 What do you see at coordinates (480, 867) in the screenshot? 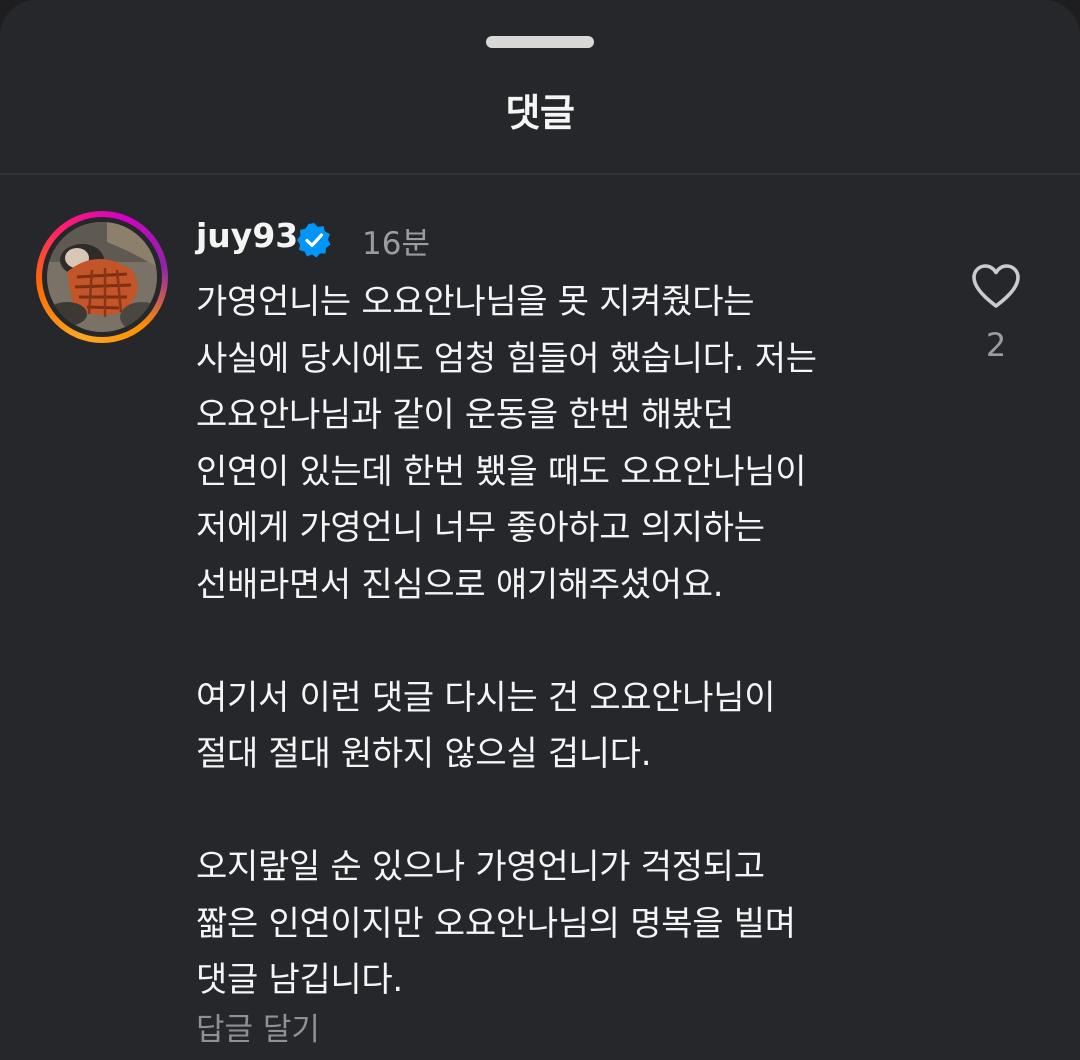
I see `comment-line: 오지랖일 순 있으나 가영언니가 걱정되고` at bounding box center [480, 867].